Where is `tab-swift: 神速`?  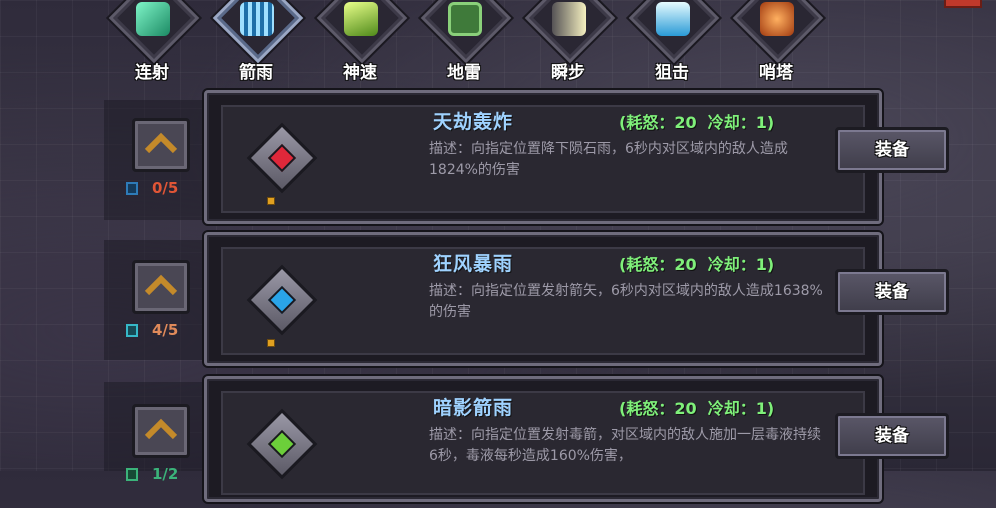
tab-swift: 神速 is located at coordinates (358, 41).